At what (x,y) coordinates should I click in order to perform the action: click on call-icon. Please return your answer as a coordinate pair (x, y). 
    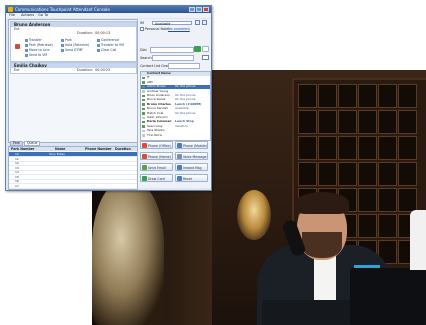
    Looking at the image, I should click on (197, 49).